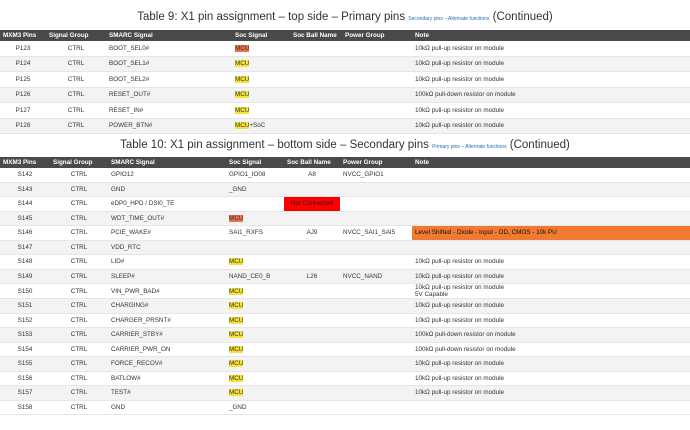 The width and height of the screenshot is (690, 430). I want to click on soc-signal-value: NAND_CE0_B, so click(250, 276).